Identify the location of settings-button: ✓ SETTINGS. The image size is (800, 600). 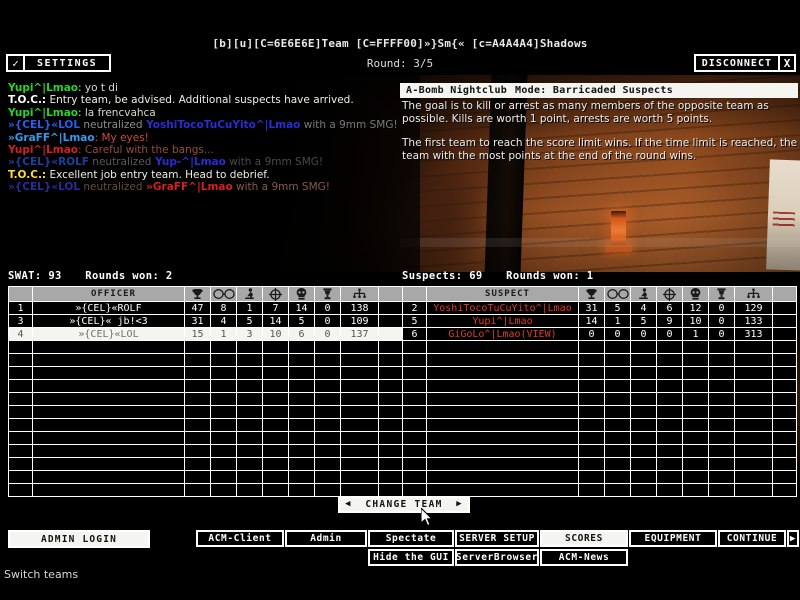
(59, 63).